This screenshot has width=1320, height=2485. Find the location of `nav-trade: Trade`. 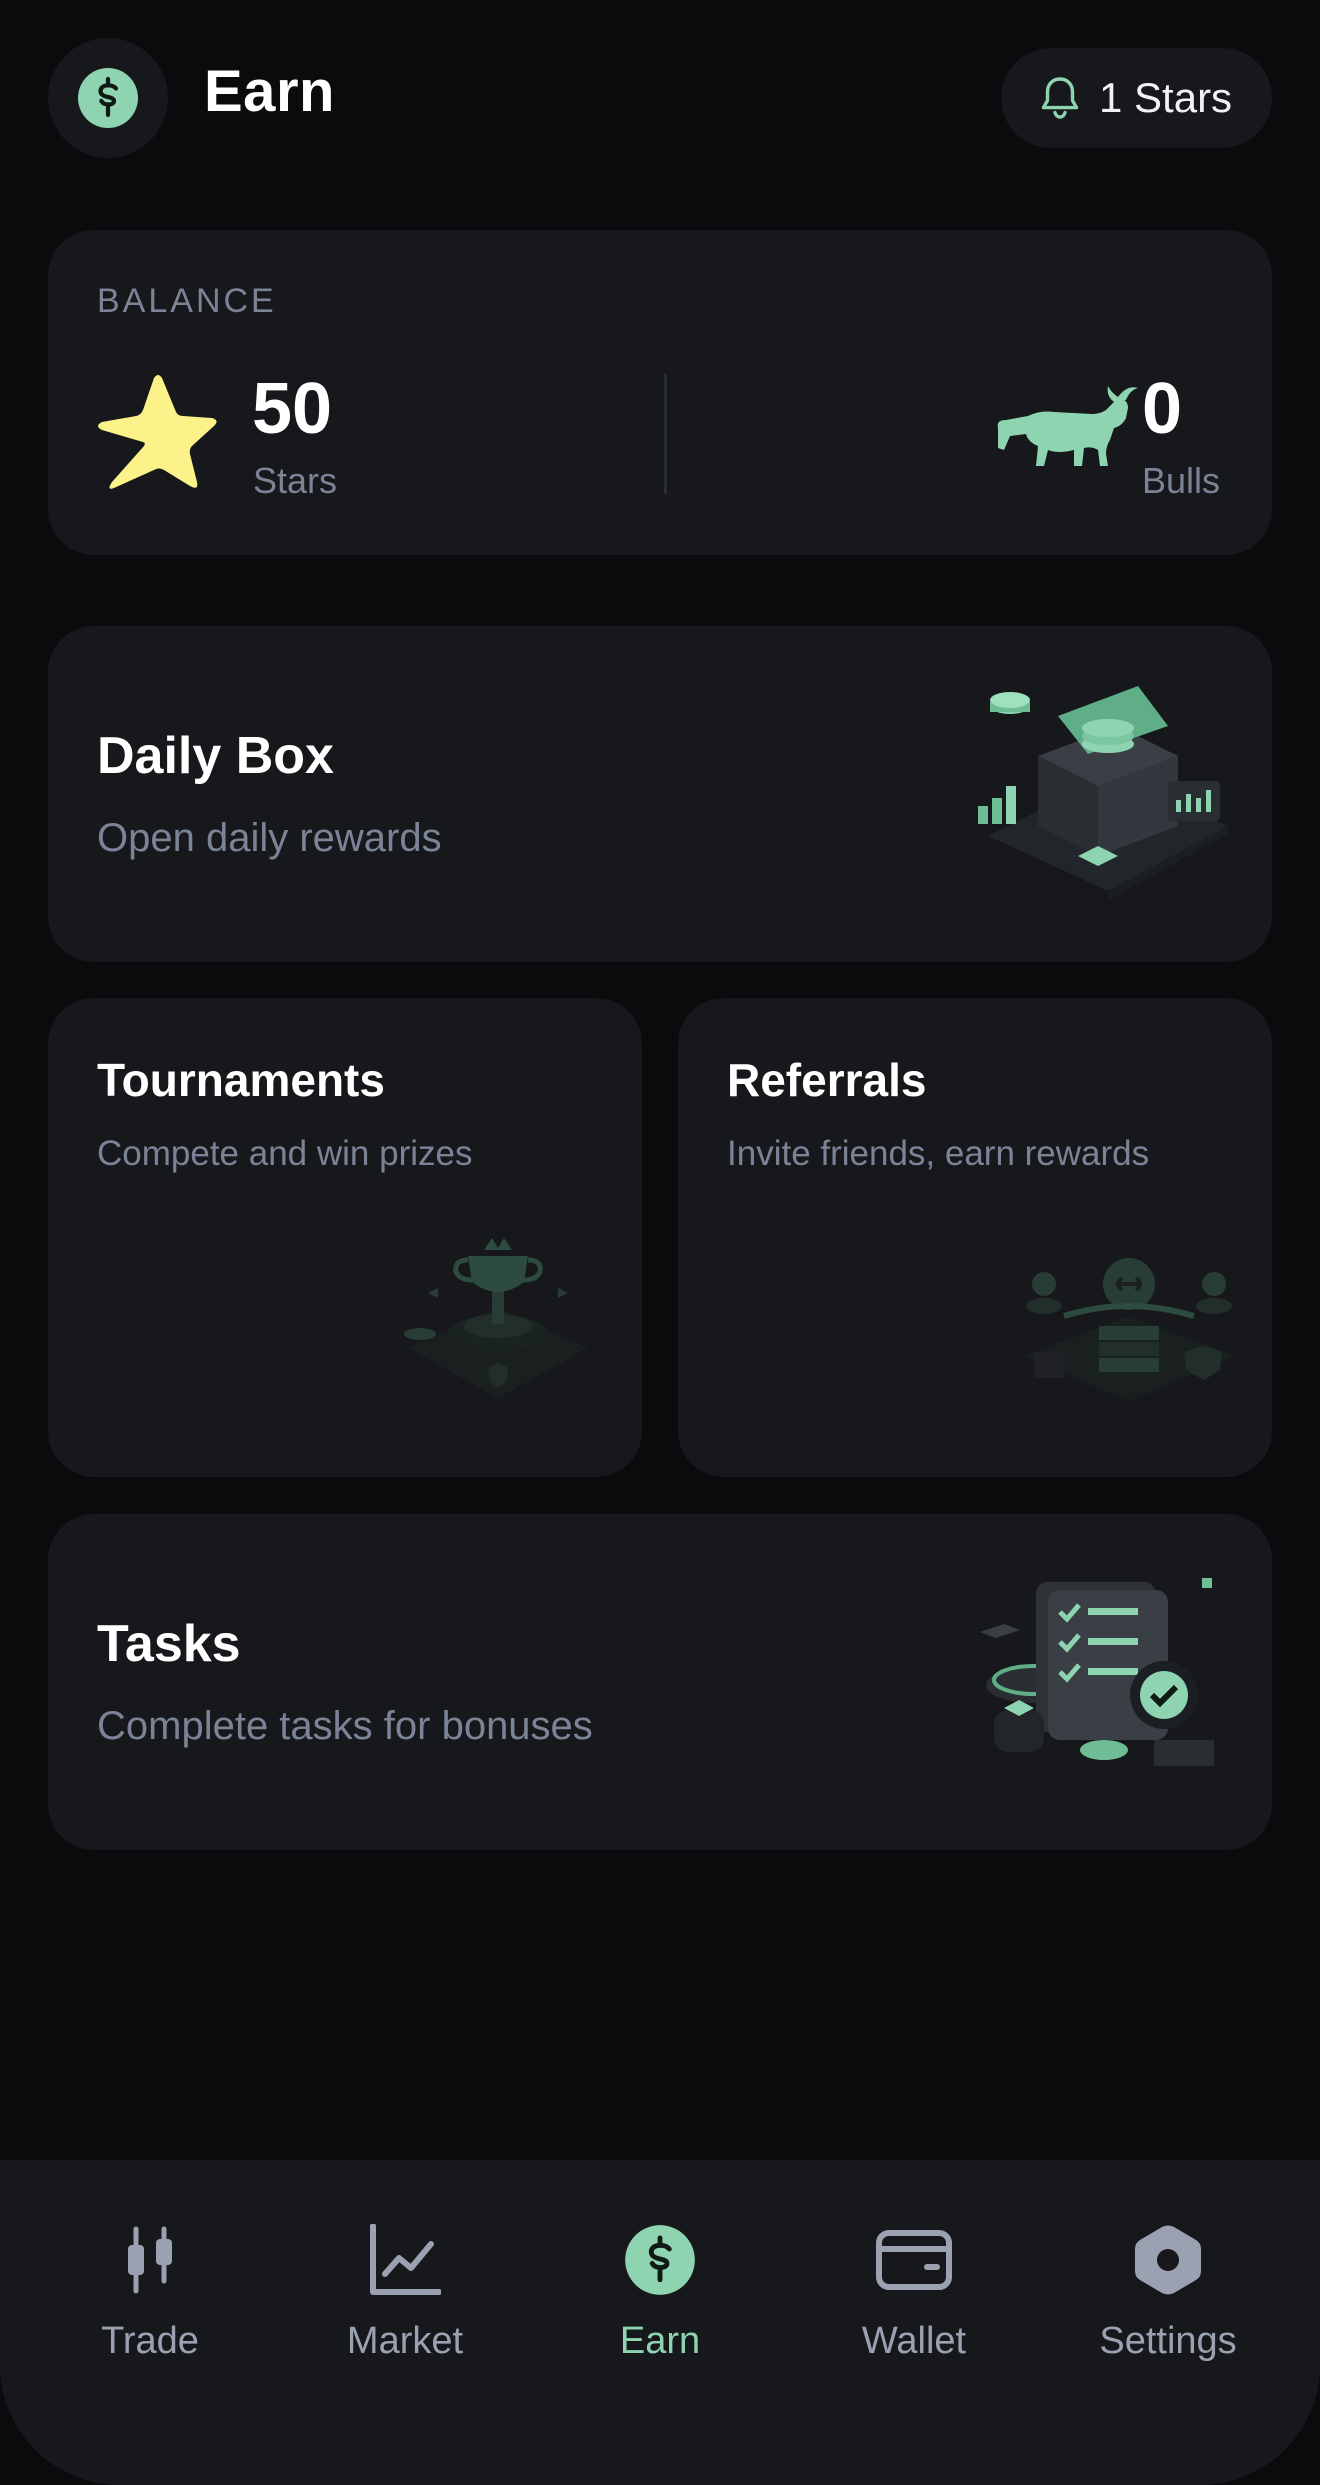

nav-trade: Trade is located at coordinates (150, 2300).